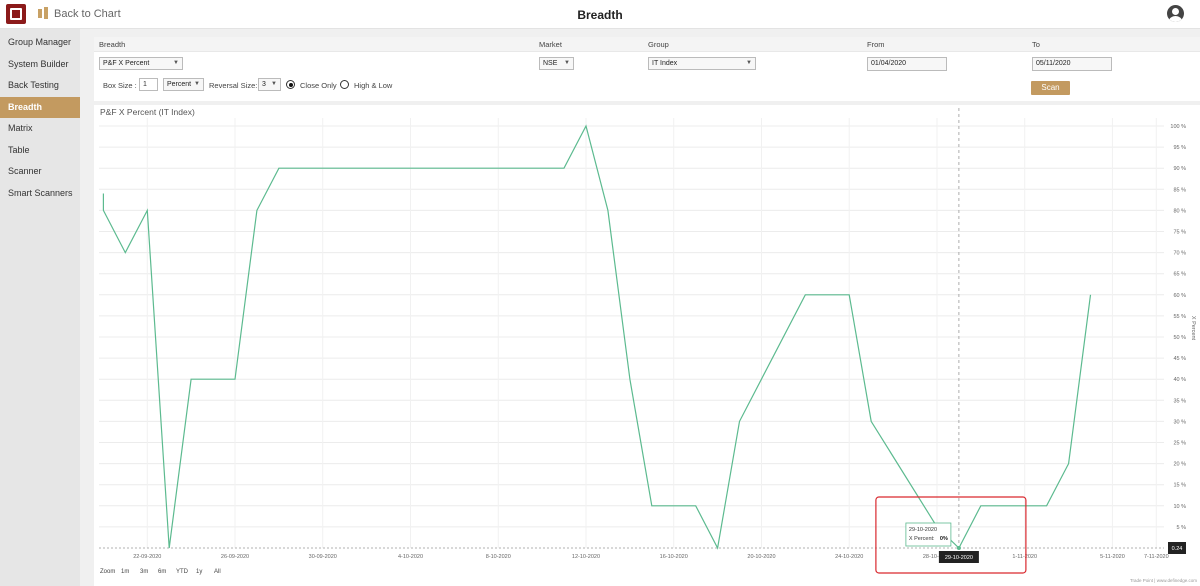 This screenshot has width=1200, height=586. Describe the element at coordinates (1050, 88) in the screenshot. I see `scan-button: Scan` at that location.